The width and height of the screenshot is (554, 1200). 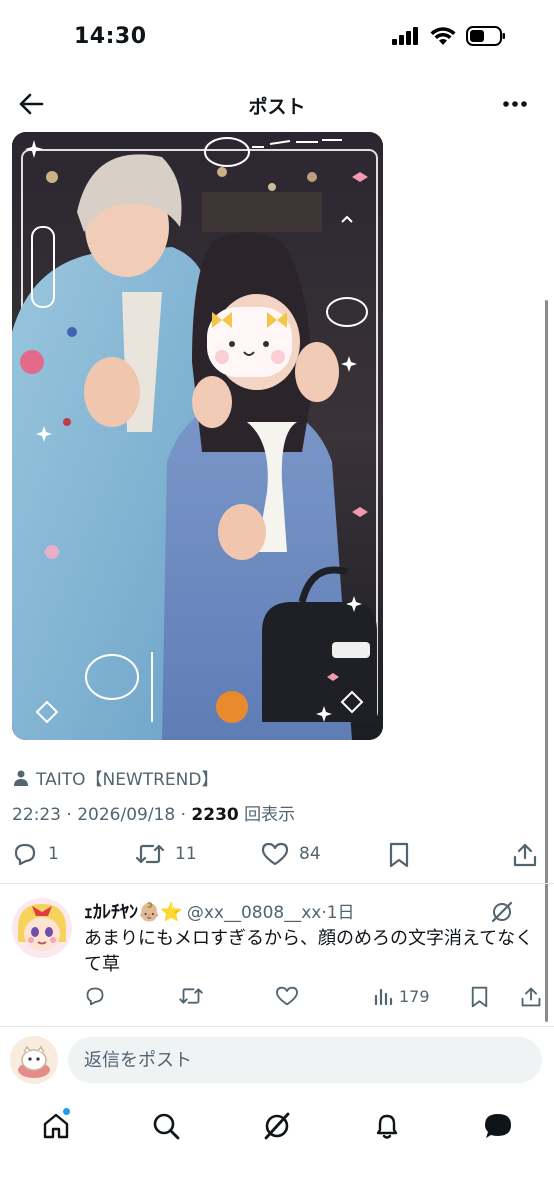 I want to click on nav-search, so click(x=166, y=1126).